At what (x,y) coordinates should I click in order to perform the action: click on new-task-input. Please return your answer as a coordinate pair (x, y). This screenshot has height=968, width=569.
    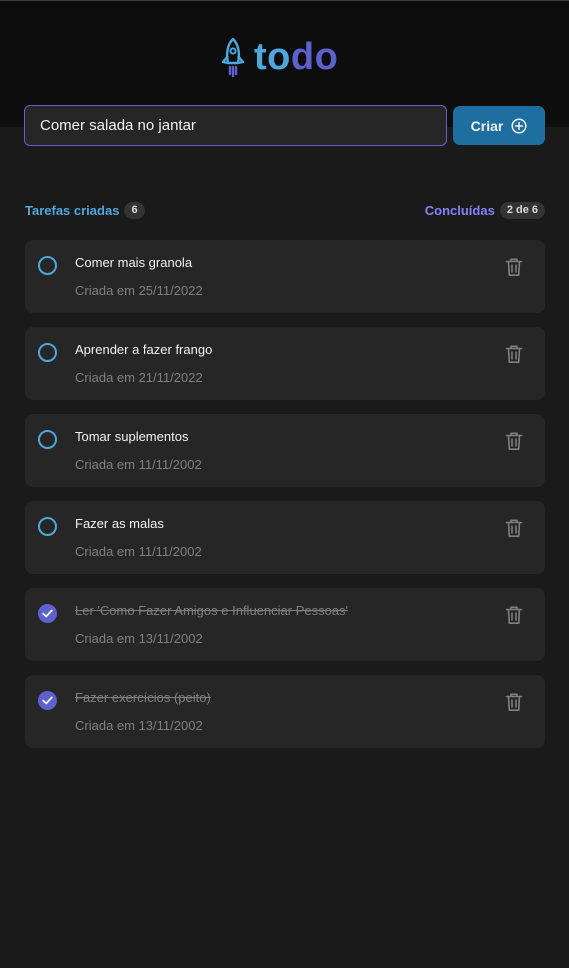
    Looking at the image, I should click on (235, 125).